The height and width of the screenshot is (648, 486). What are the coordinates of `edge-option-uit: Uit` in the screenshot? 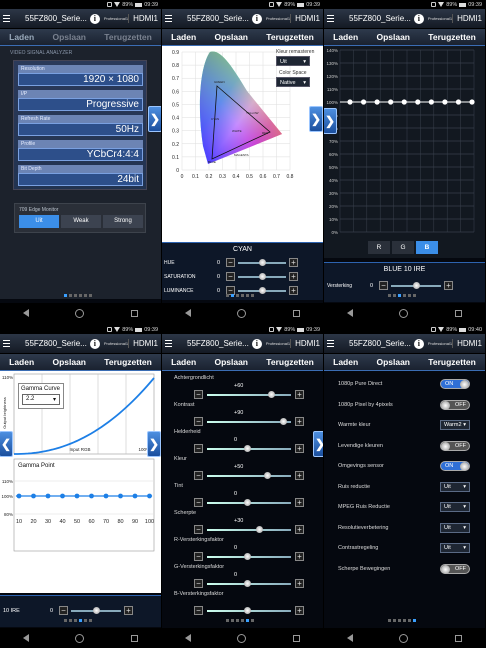 It's located at (39, 221).